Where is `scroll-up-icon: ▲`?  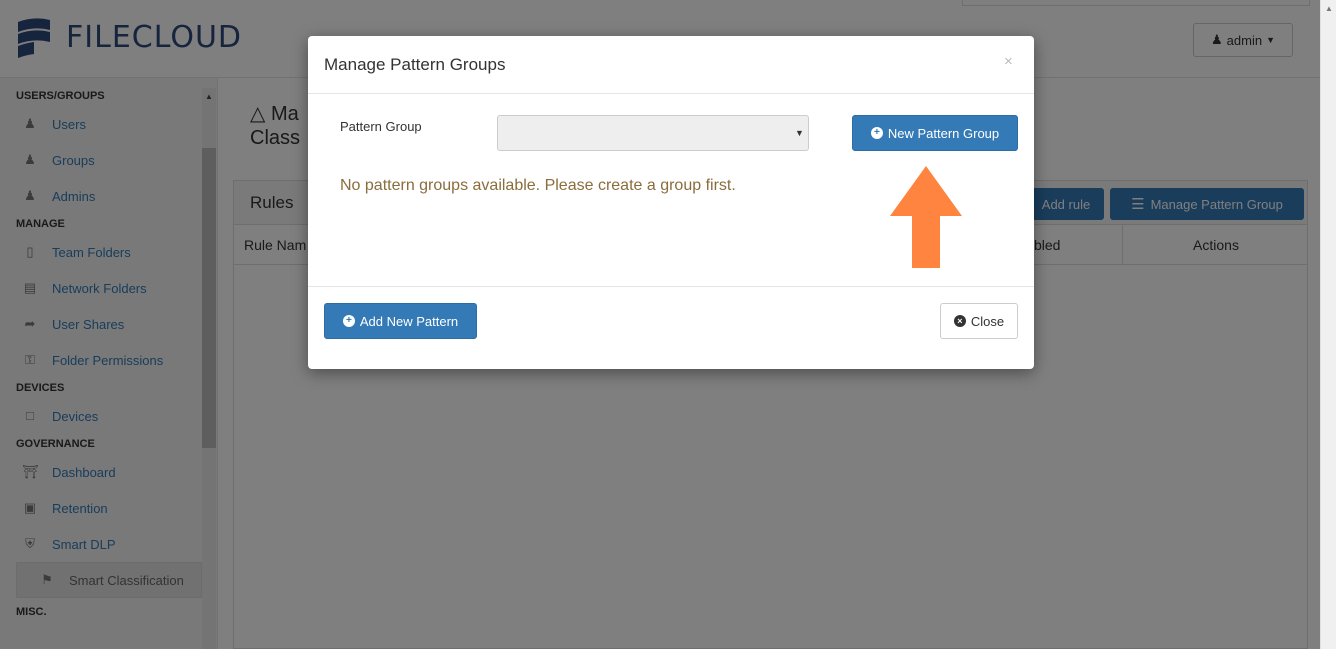
scroll-up-icon: ▲ is located at coordinates (1329, 8).